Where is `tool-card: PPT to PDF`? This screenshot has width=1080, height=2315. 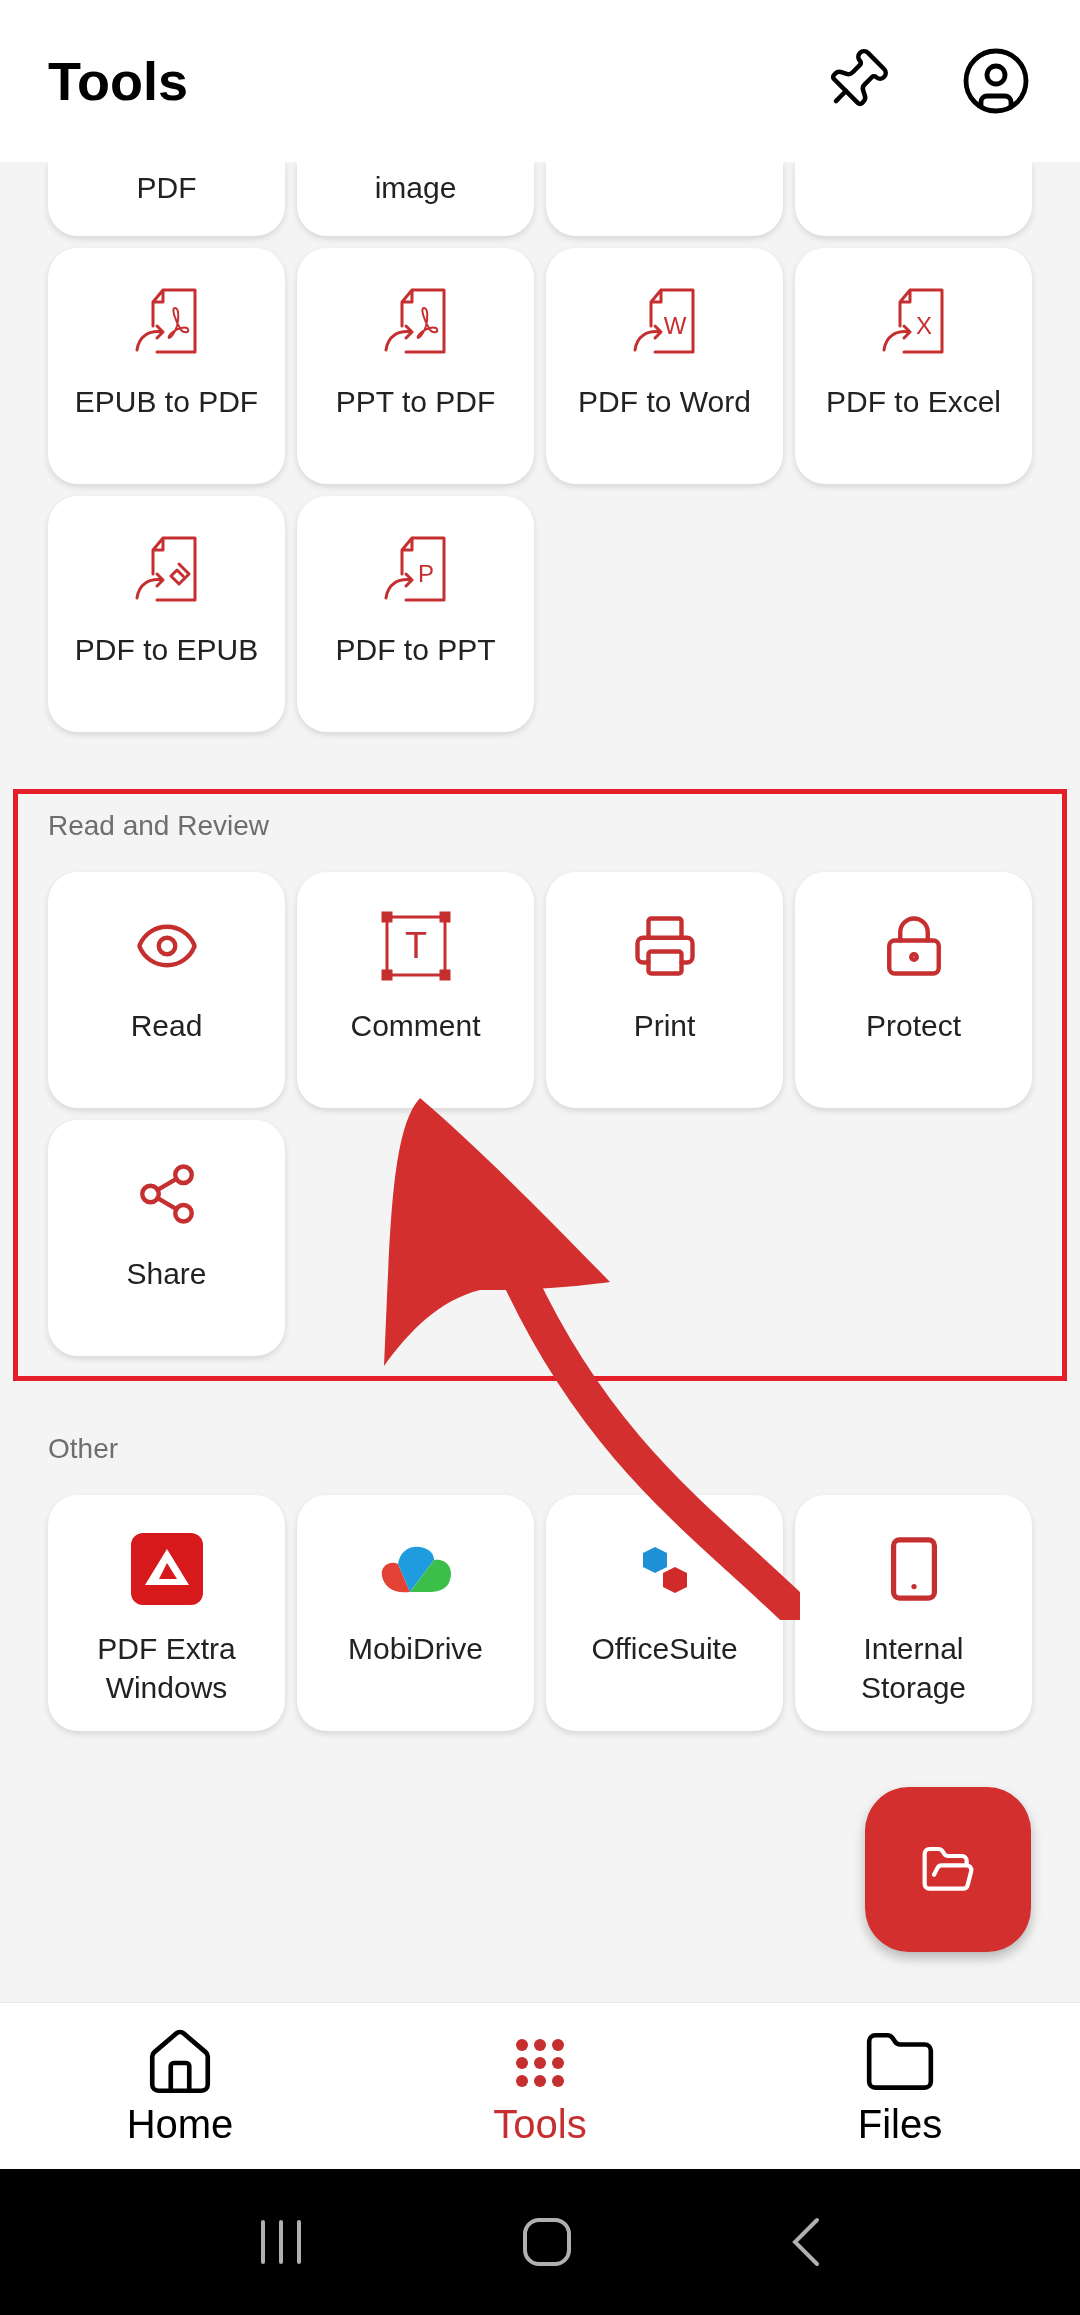
tool-card: PPT to PDF is located at coordinates (415, 366).